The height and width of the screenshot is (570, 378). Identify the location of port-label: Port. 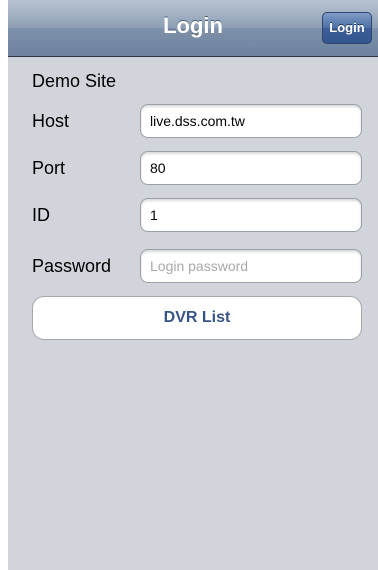
(49, 168).